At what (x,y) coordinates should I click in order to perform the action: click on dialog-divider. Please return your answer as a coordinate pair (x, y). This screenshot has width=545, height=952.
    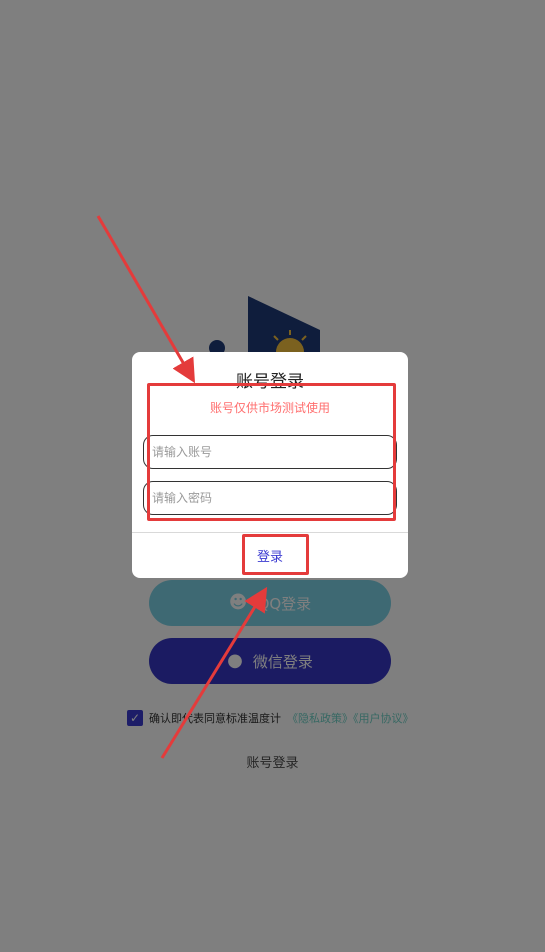
    Looking at the image, I should click on (270, 532).